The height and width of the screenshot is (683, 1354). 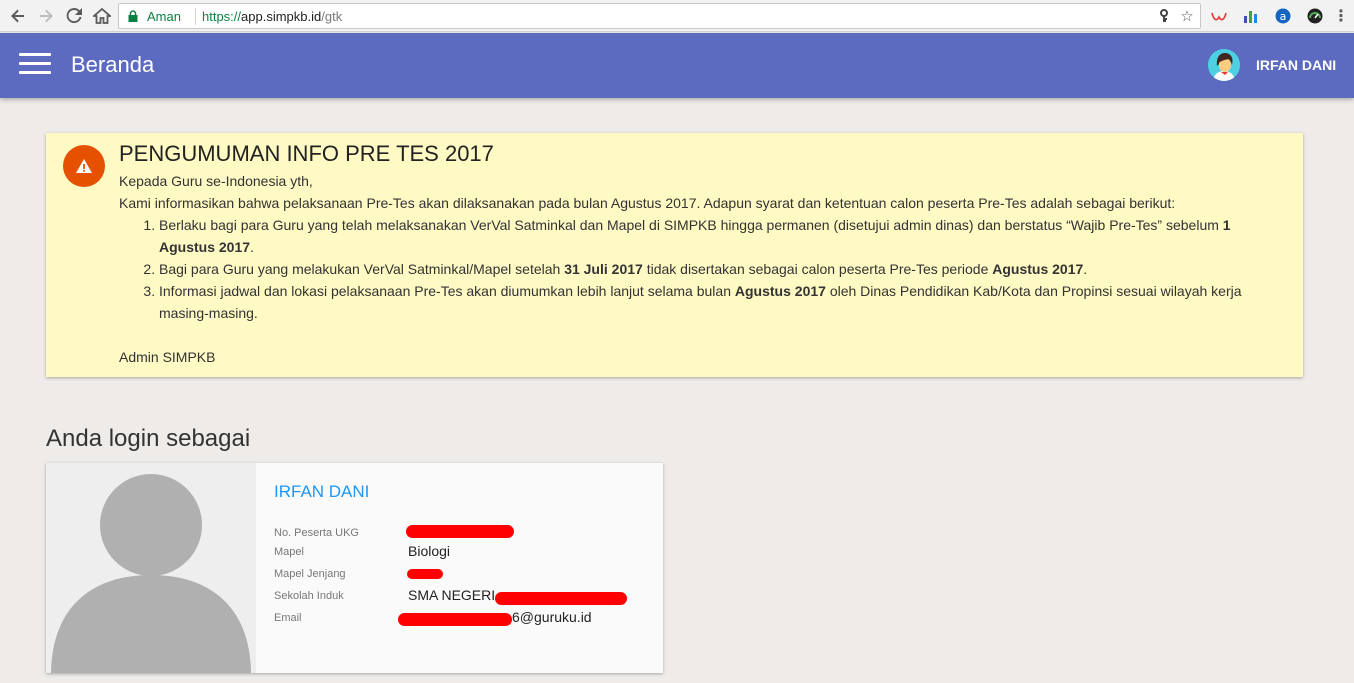 I want to click on url-host: app.simpkb.id, so click(x=281, y=16).